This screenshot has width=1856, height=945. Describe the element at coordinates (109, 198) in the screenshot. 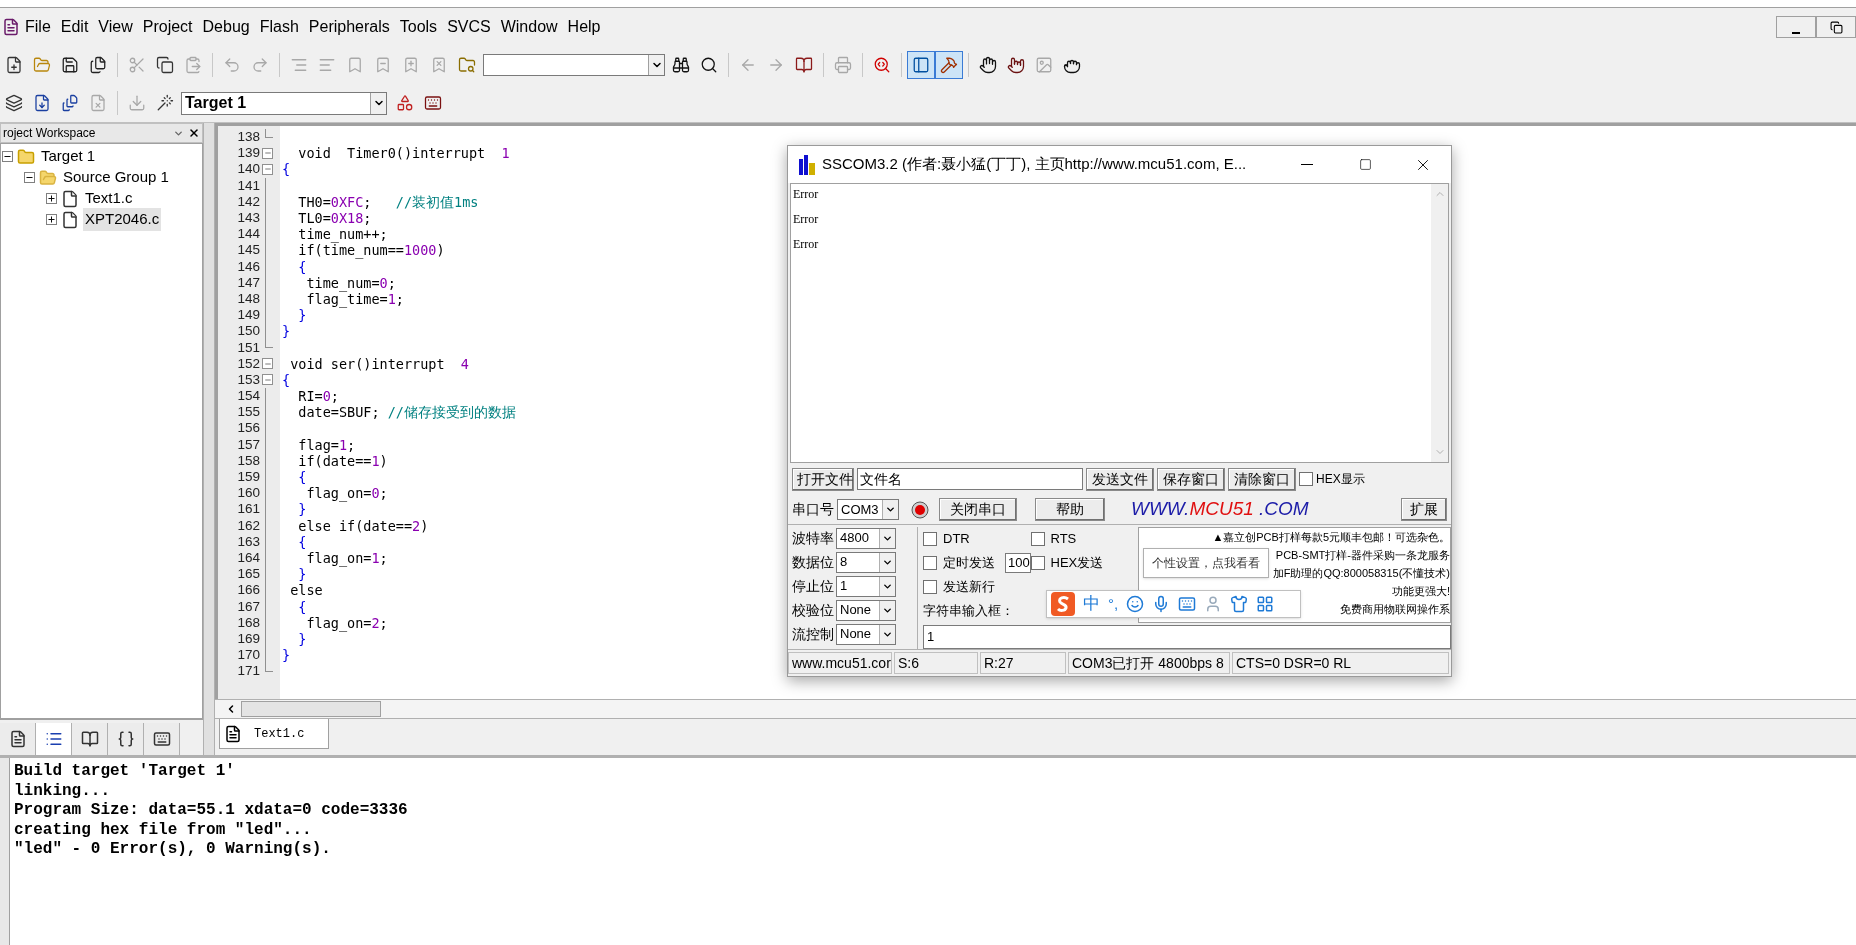

I see `tree-item: Text1.c` at that location.